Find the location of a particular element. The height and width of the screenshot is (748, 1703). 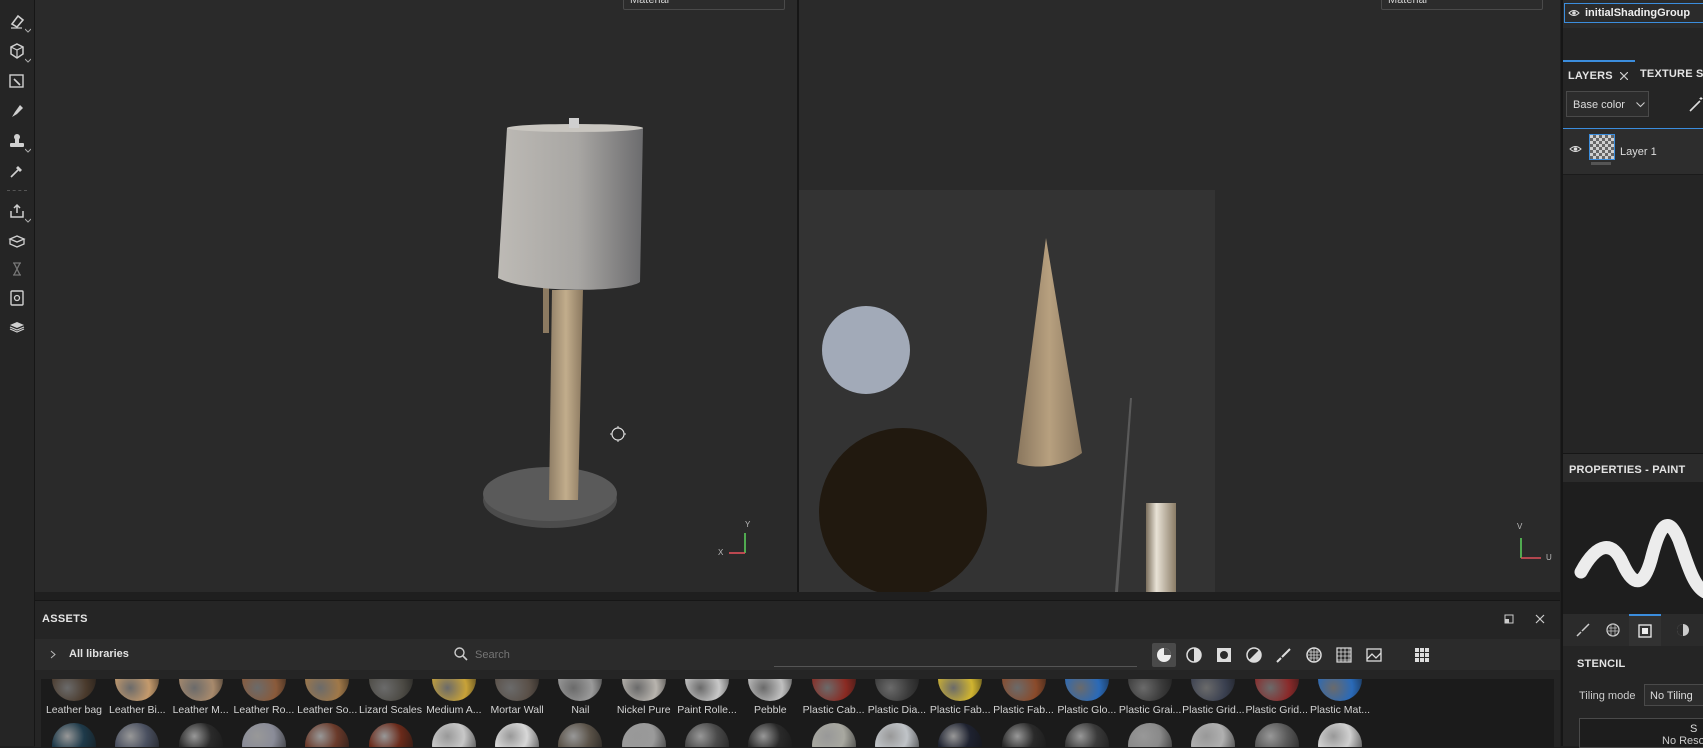

material-label: Nickel Pure is located at coordinates (643, 710).